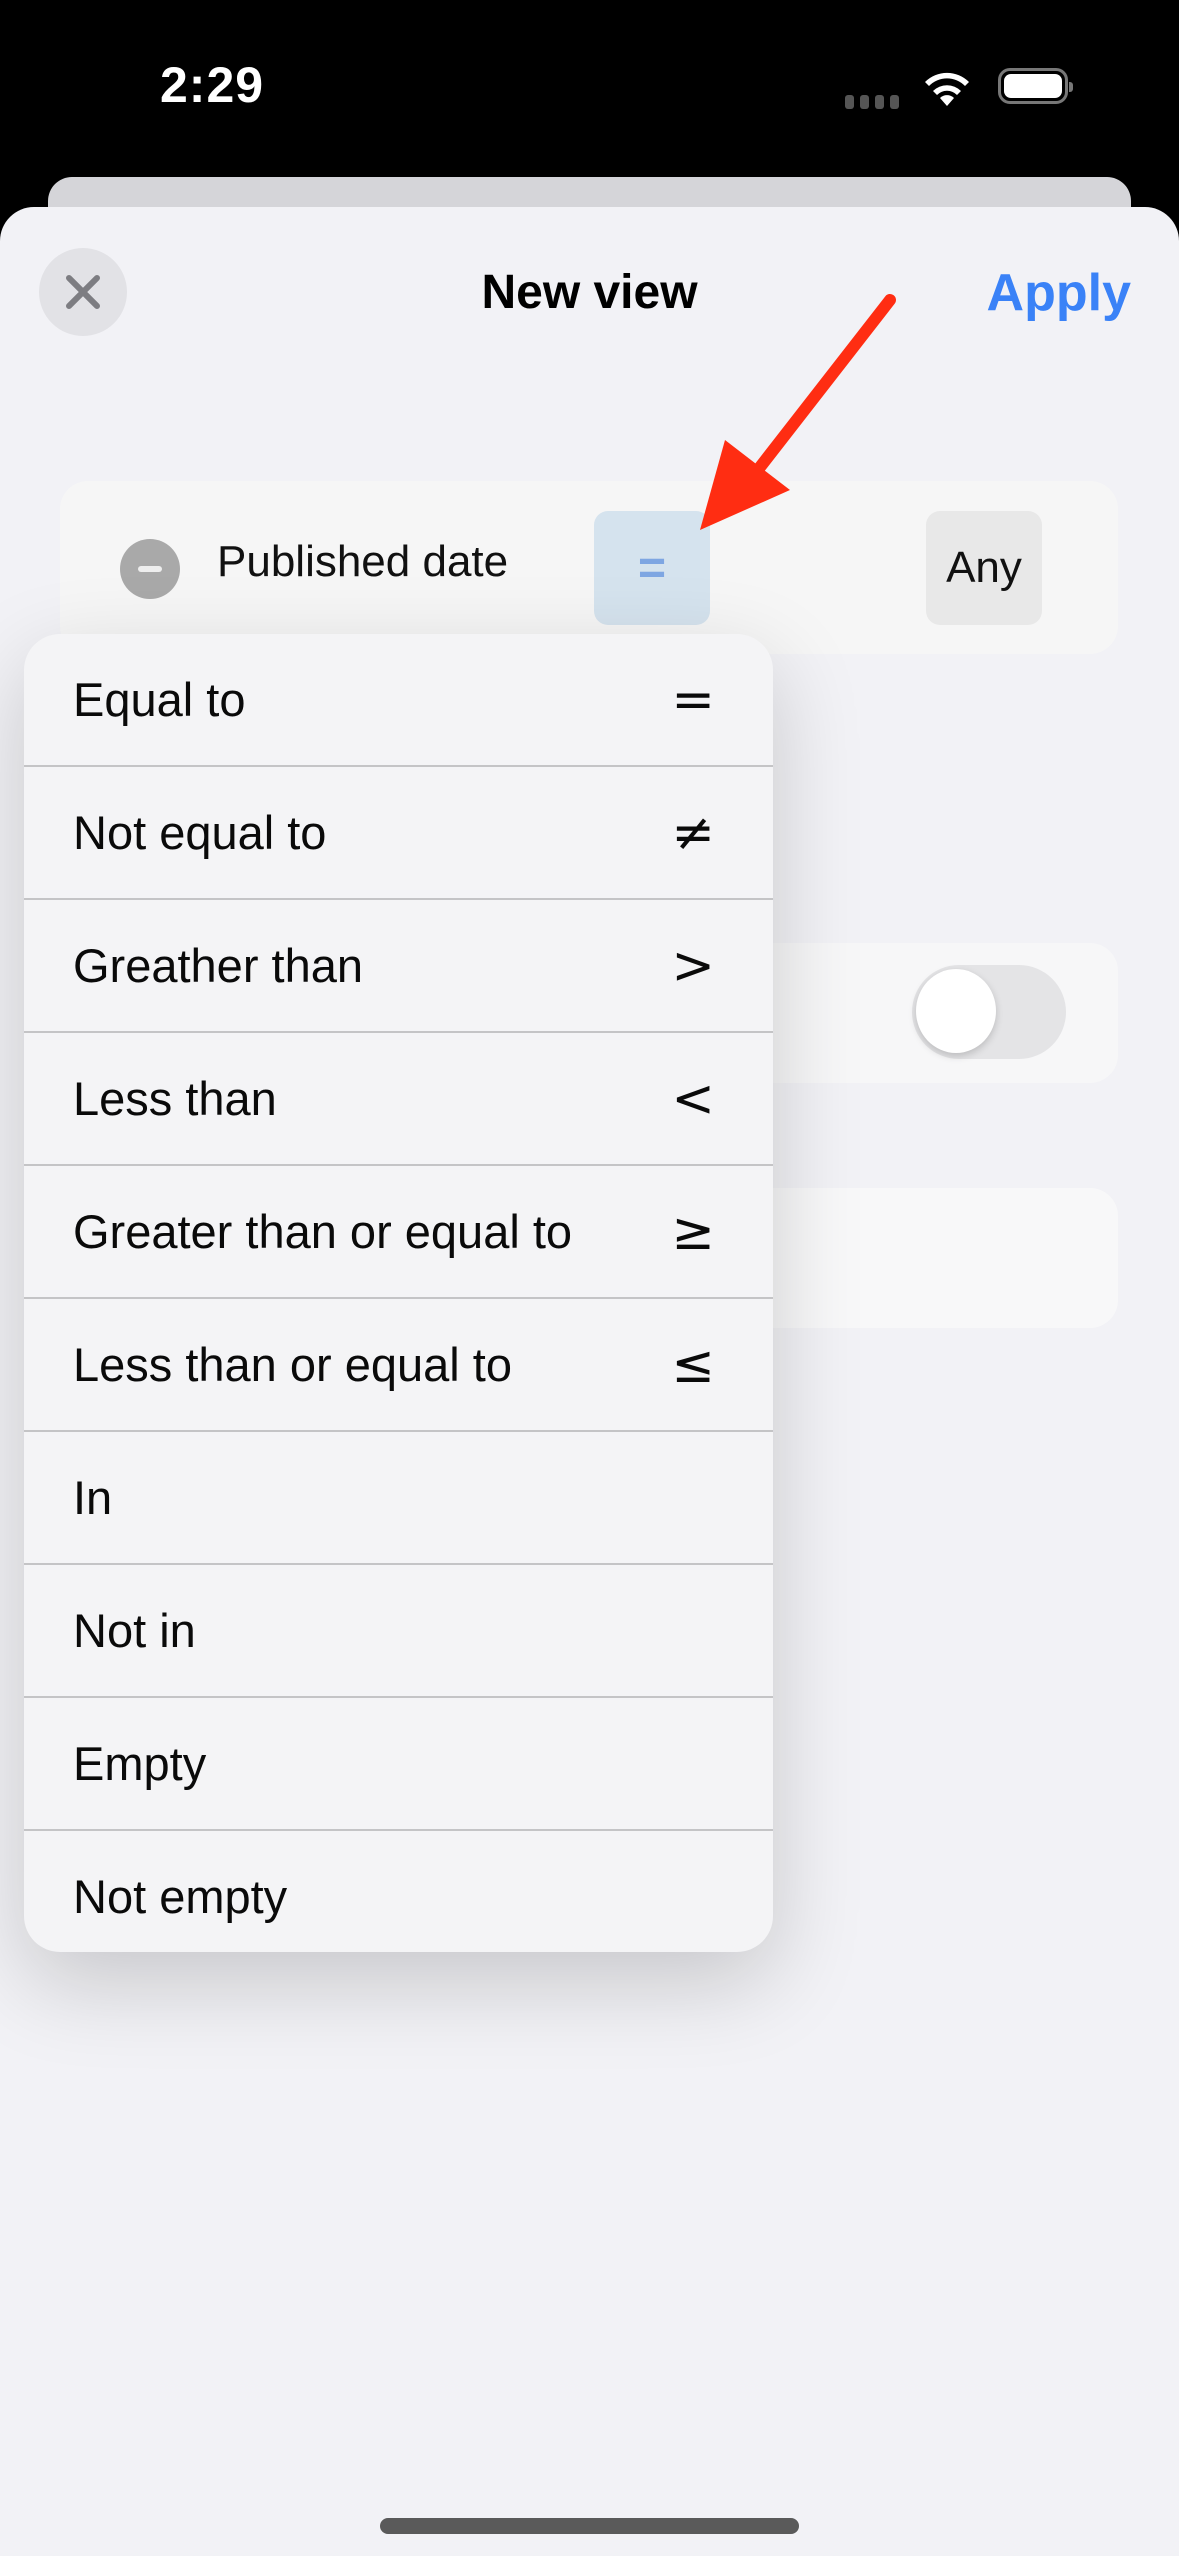 This screenshot has width=1179, height=2556. I want to click on menu-item-empty: Empty, so click(398, 1764).